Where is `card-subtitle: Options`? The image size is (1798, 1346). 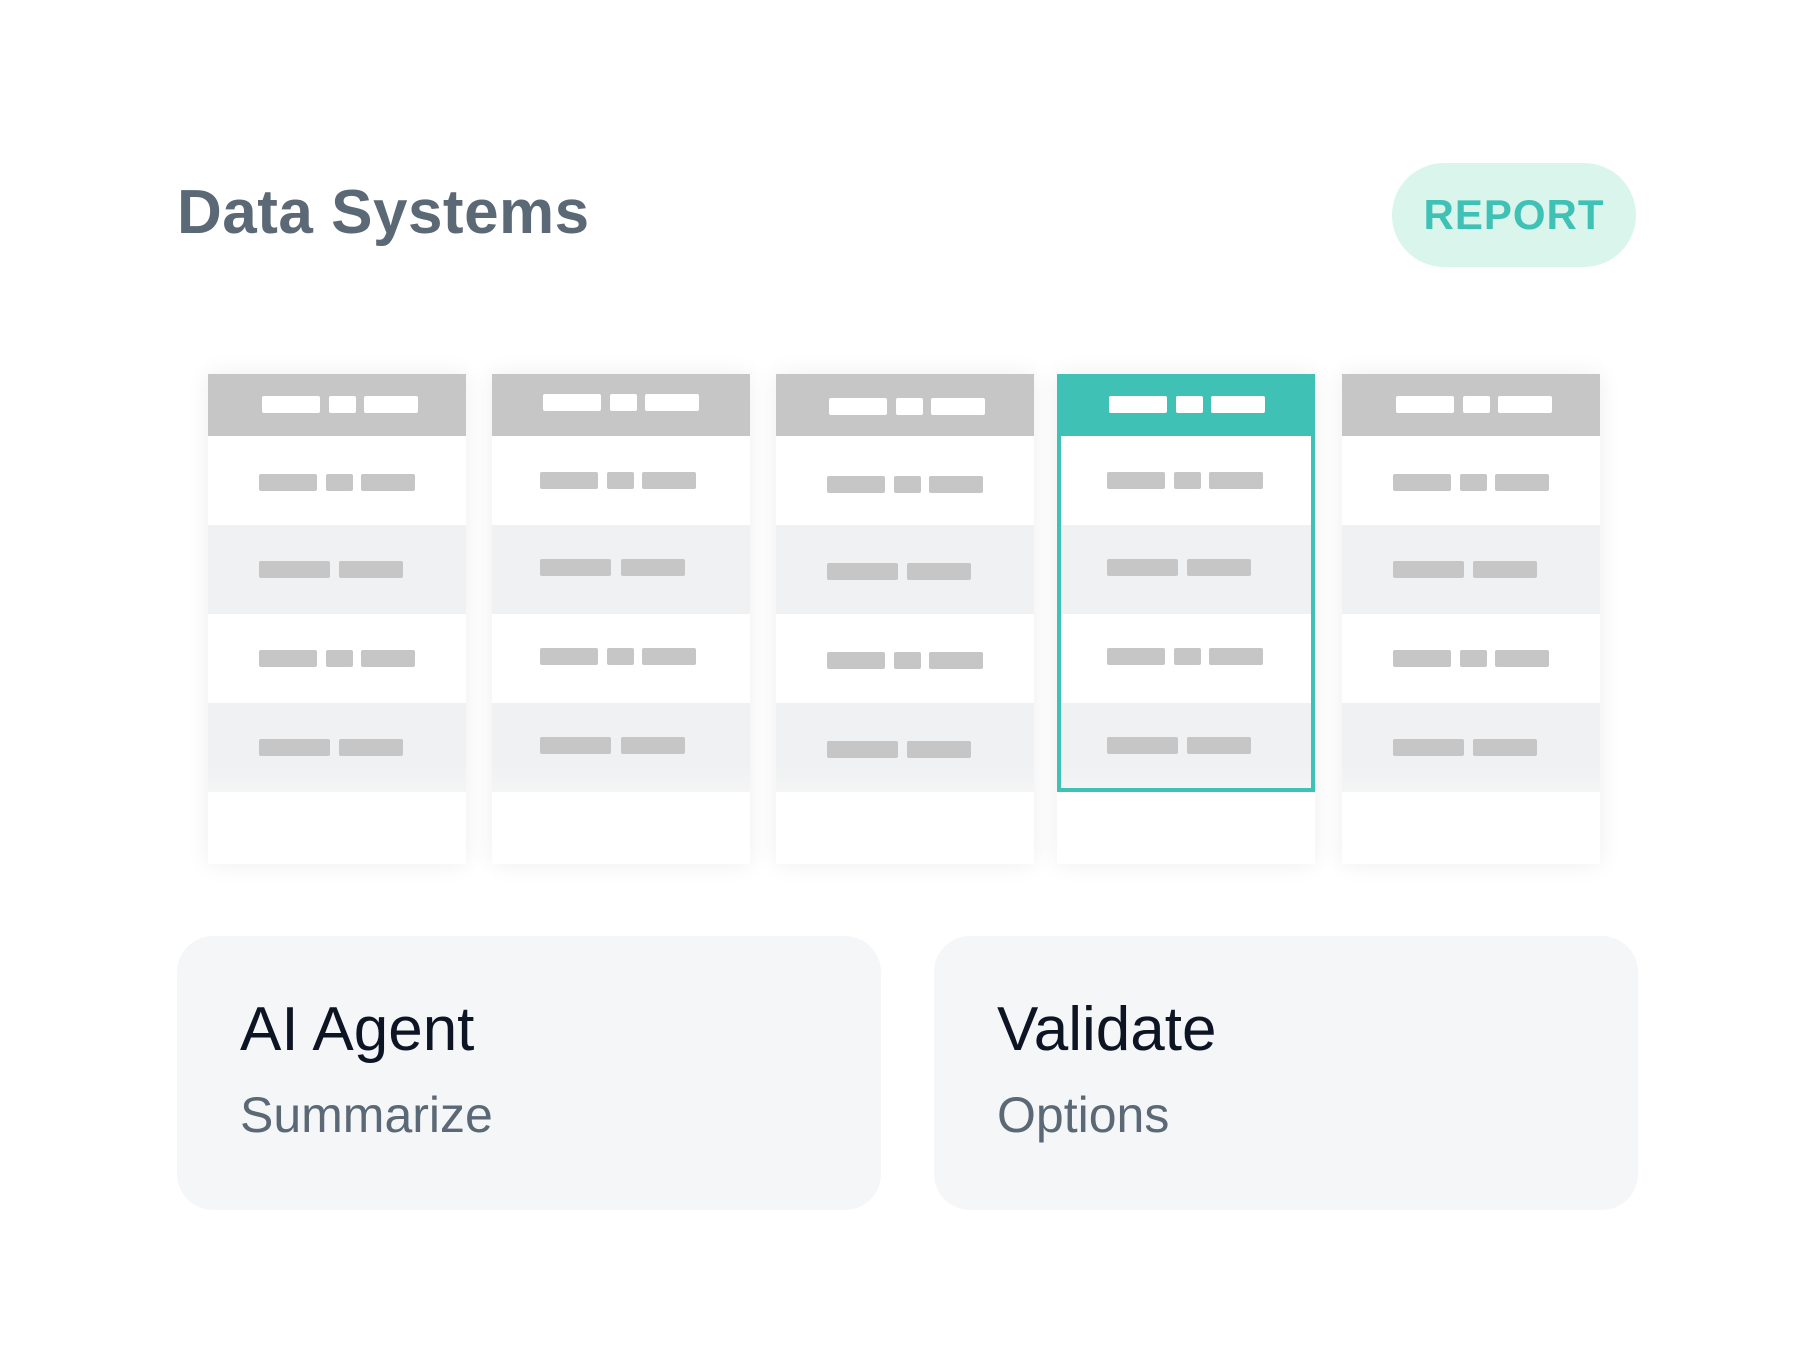
card-subtitle: Options is located at coordinates (1083, 1115).